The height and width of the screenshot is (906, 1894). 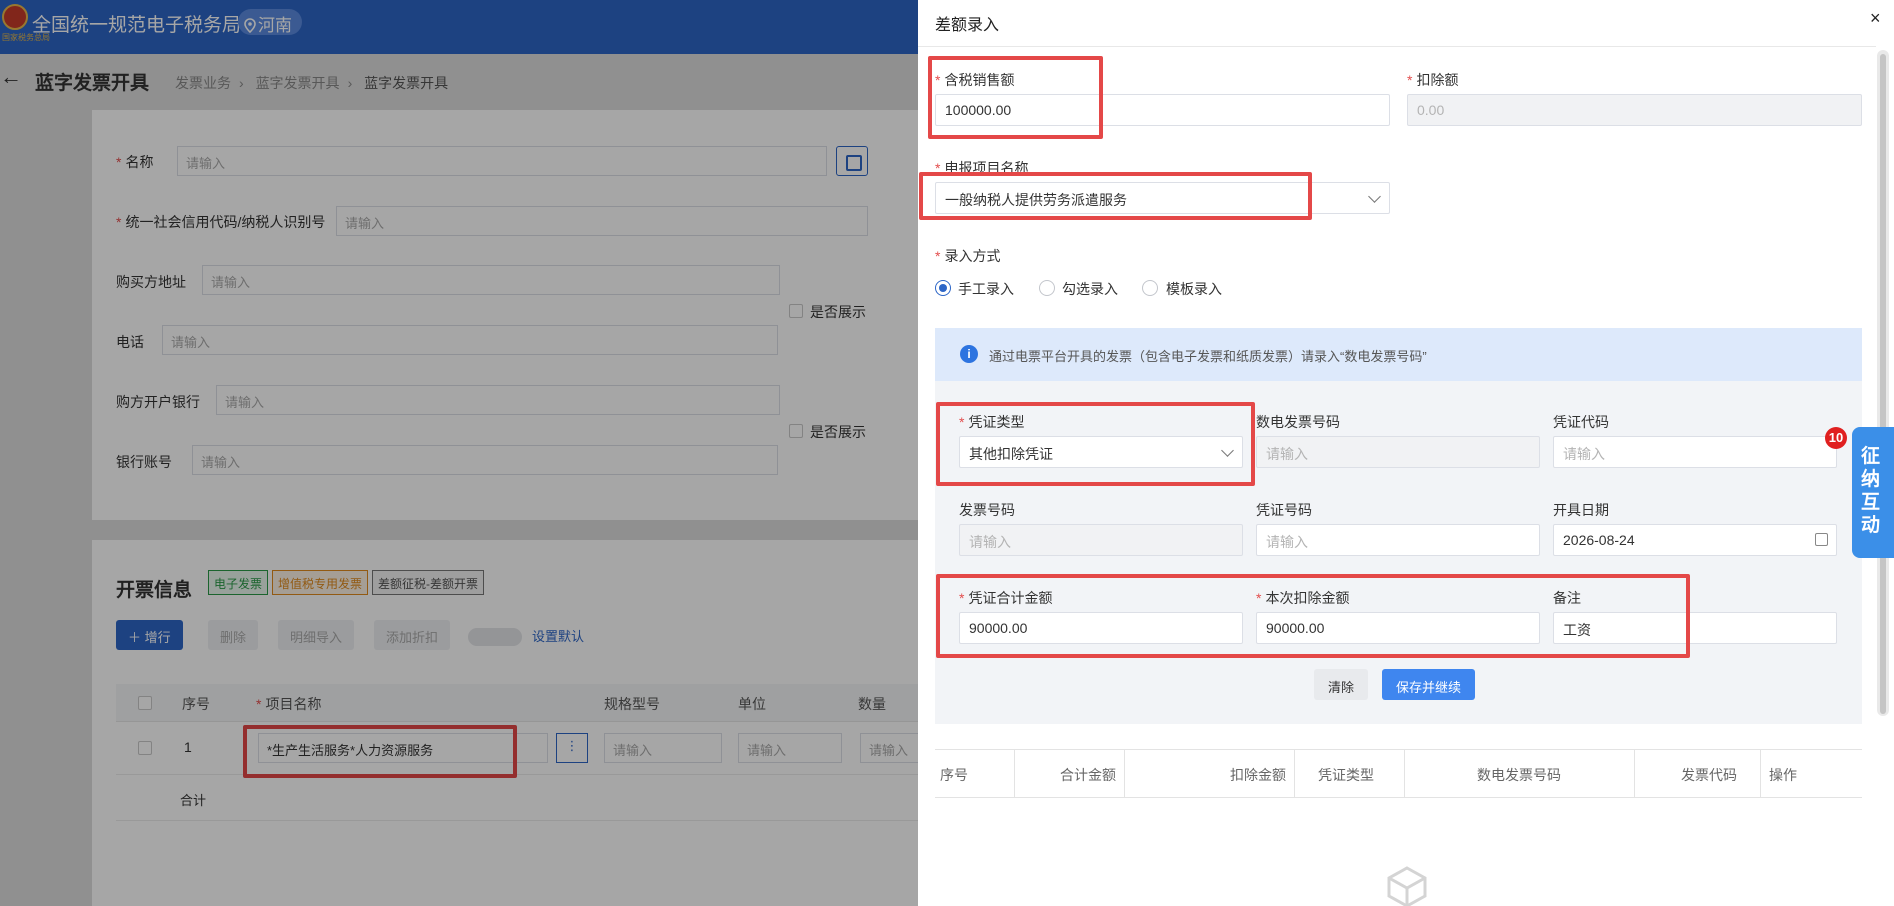 What do you see at coordinates (1090, 289) in the screenshot?
I see `radio-select-label: 勾选录入` at bounding box center [1090, 289].